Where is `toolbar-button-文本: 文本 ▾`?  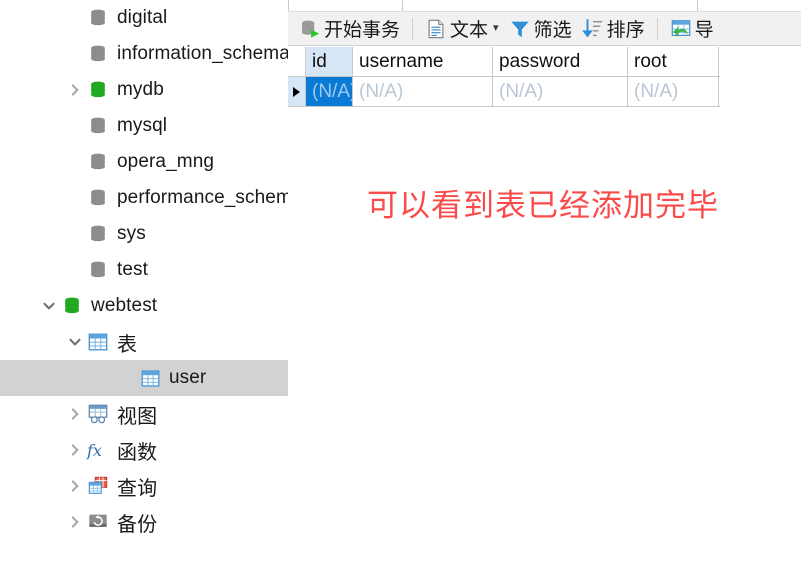 toolbar-button-文本: 文本 ▾ is located at coordinates (462, 29).